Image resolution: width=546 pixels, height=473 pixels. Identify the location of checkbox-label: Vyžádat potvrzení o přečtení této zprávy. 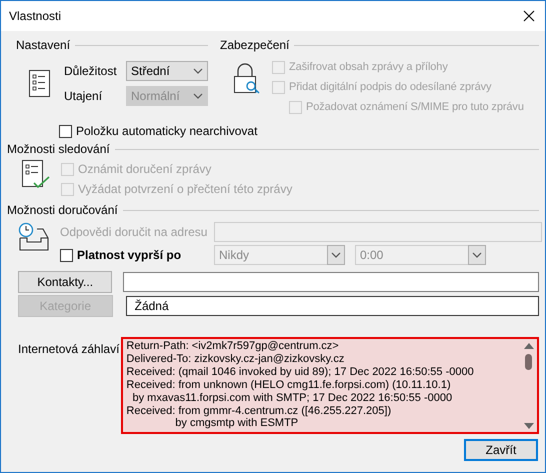
(185, 189).